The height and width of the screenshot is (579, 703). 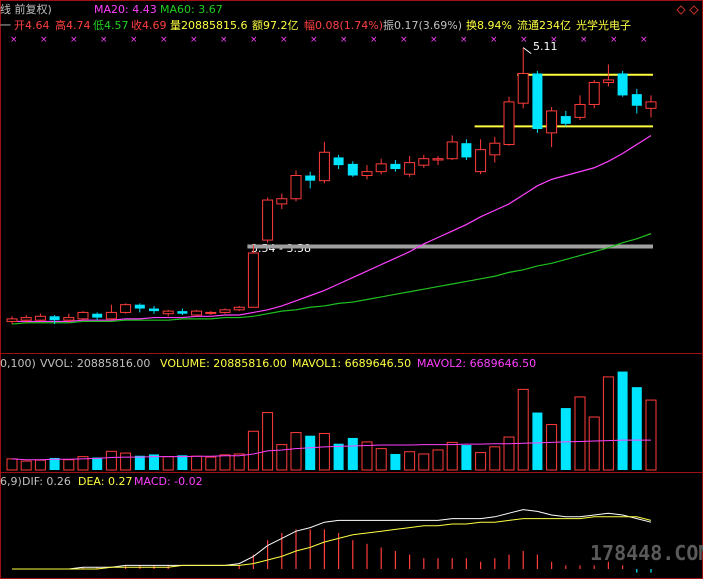 I want to click on macd-label: MACD: -0.02, so click(x=168, y=481).